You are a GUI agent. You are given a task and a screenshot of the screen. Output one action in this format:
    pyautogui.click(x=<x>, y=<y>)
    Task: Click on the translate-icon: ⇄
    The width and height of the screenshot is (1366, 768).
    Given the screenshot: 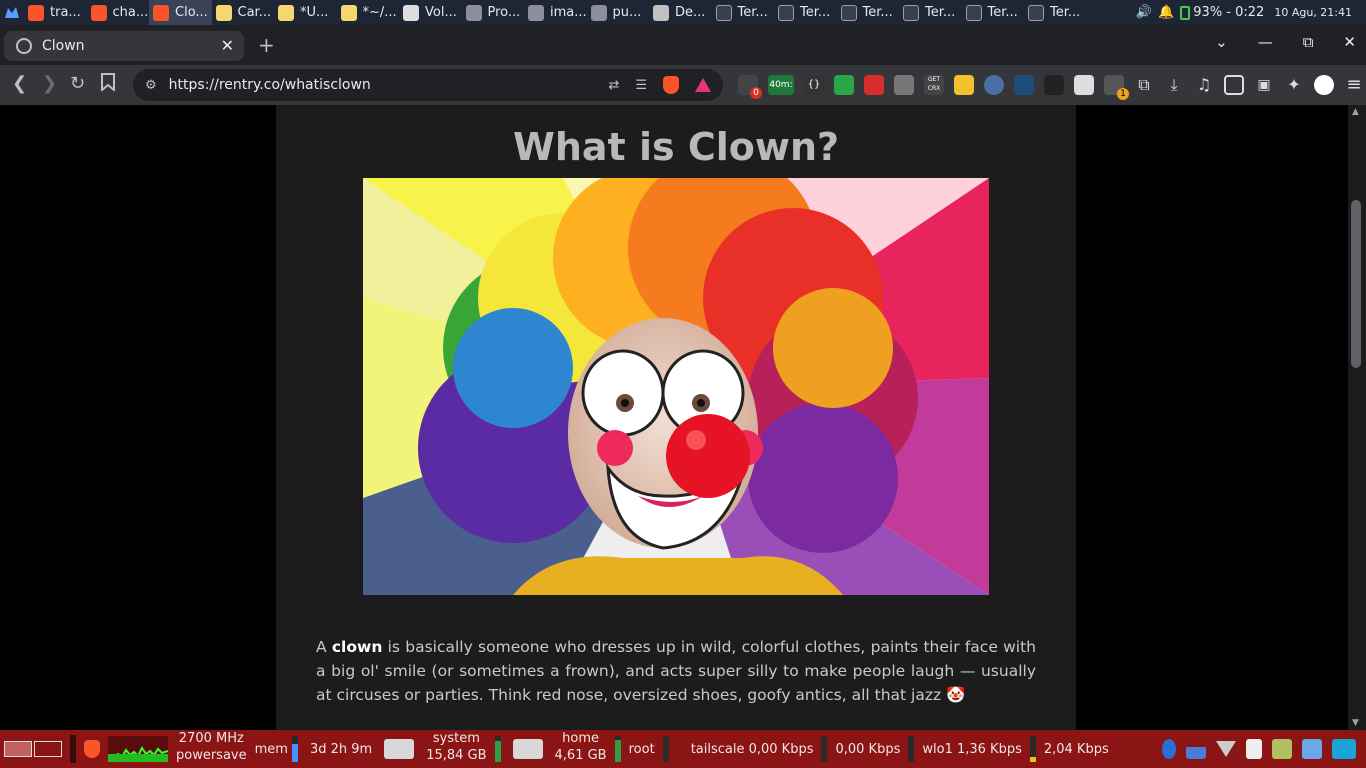 What is the action you would take?
    pyautogui.click(x=613, y=85)
    